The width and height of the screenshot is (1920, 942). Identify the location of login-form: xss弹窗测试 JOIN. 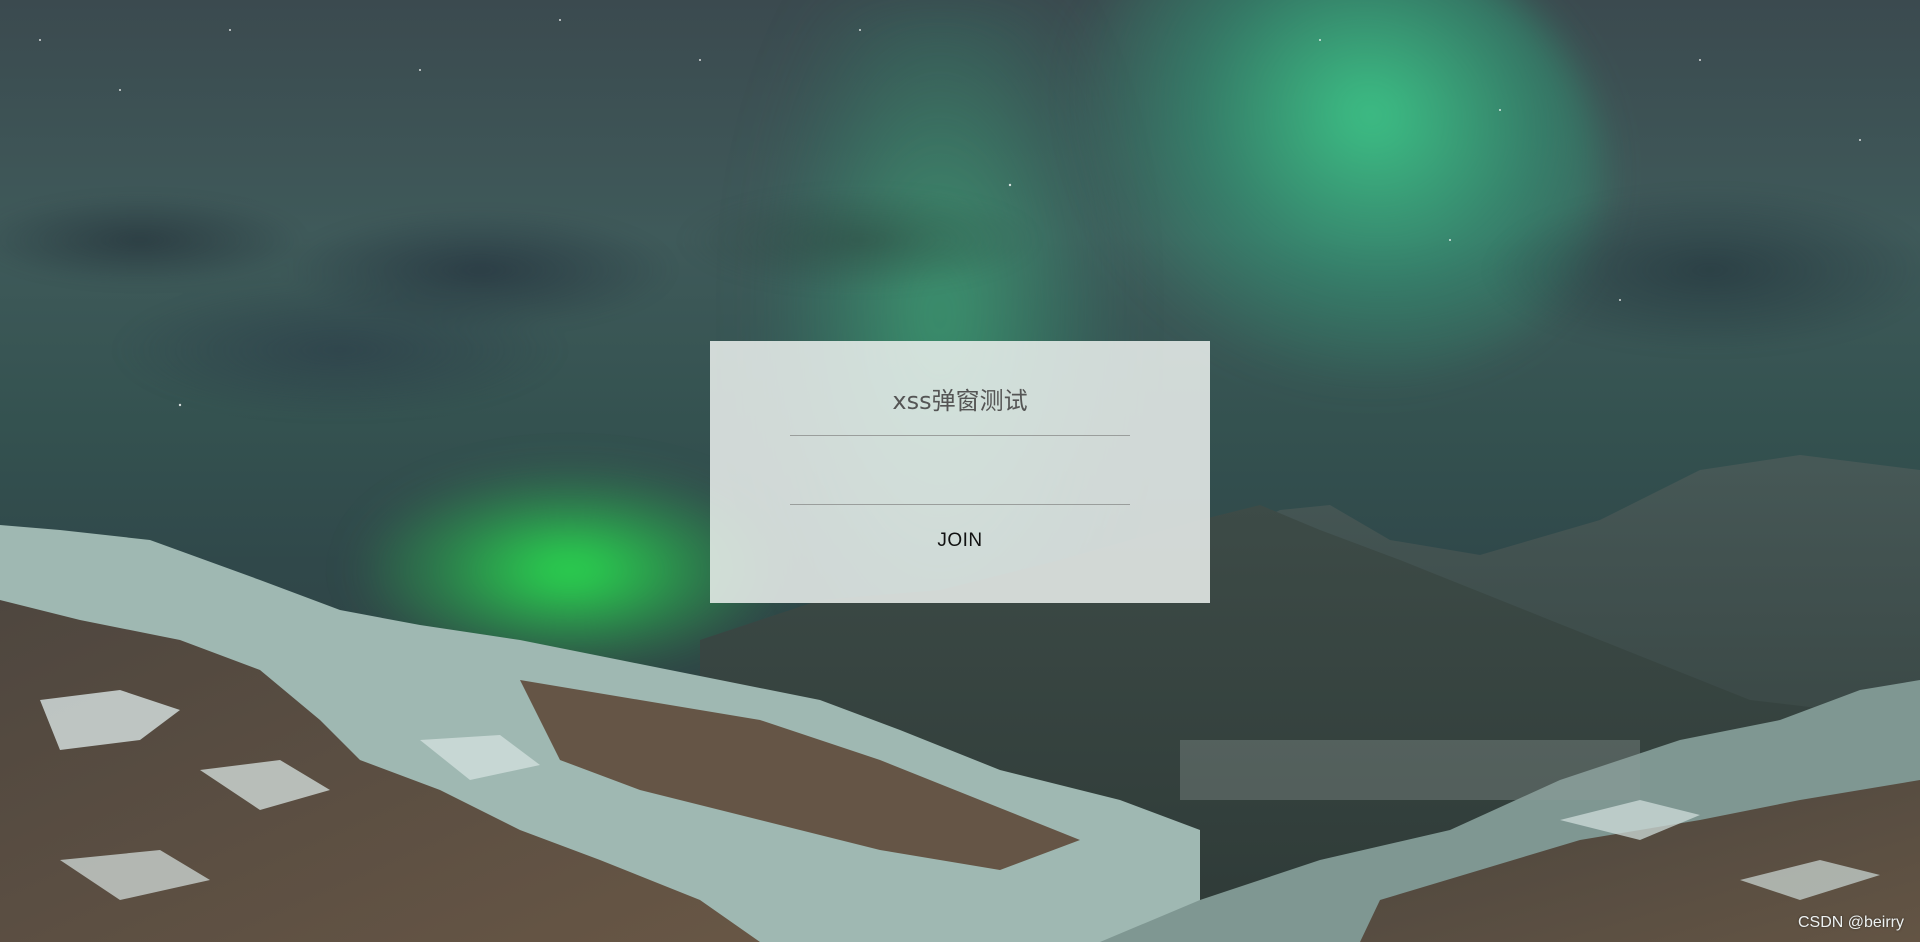
(960, 472).